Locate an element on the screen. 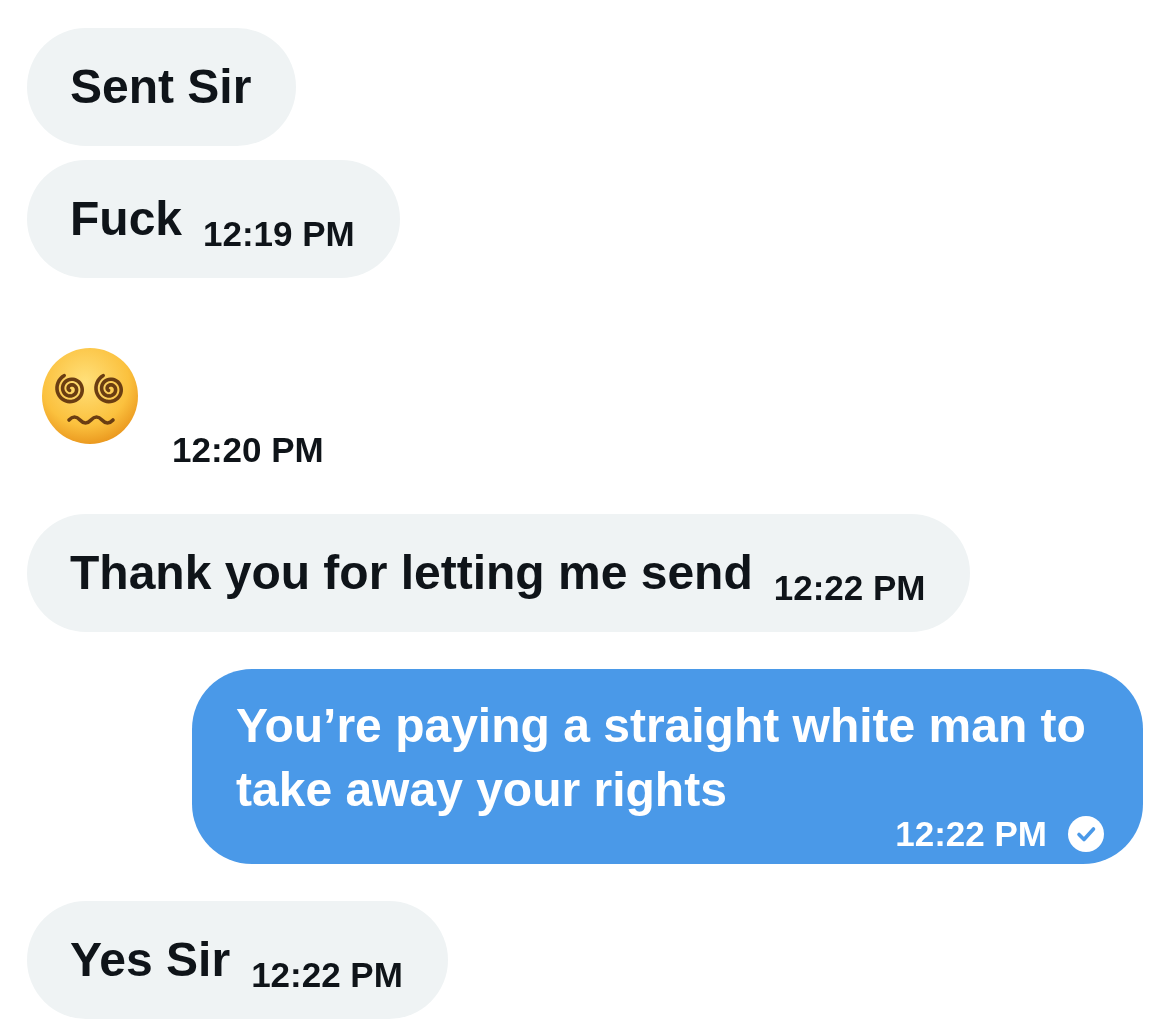 Image resolution: width=1170 pixels, height=1033 pixels. message-text: Yes Sir is located at coordinates (150, 960).